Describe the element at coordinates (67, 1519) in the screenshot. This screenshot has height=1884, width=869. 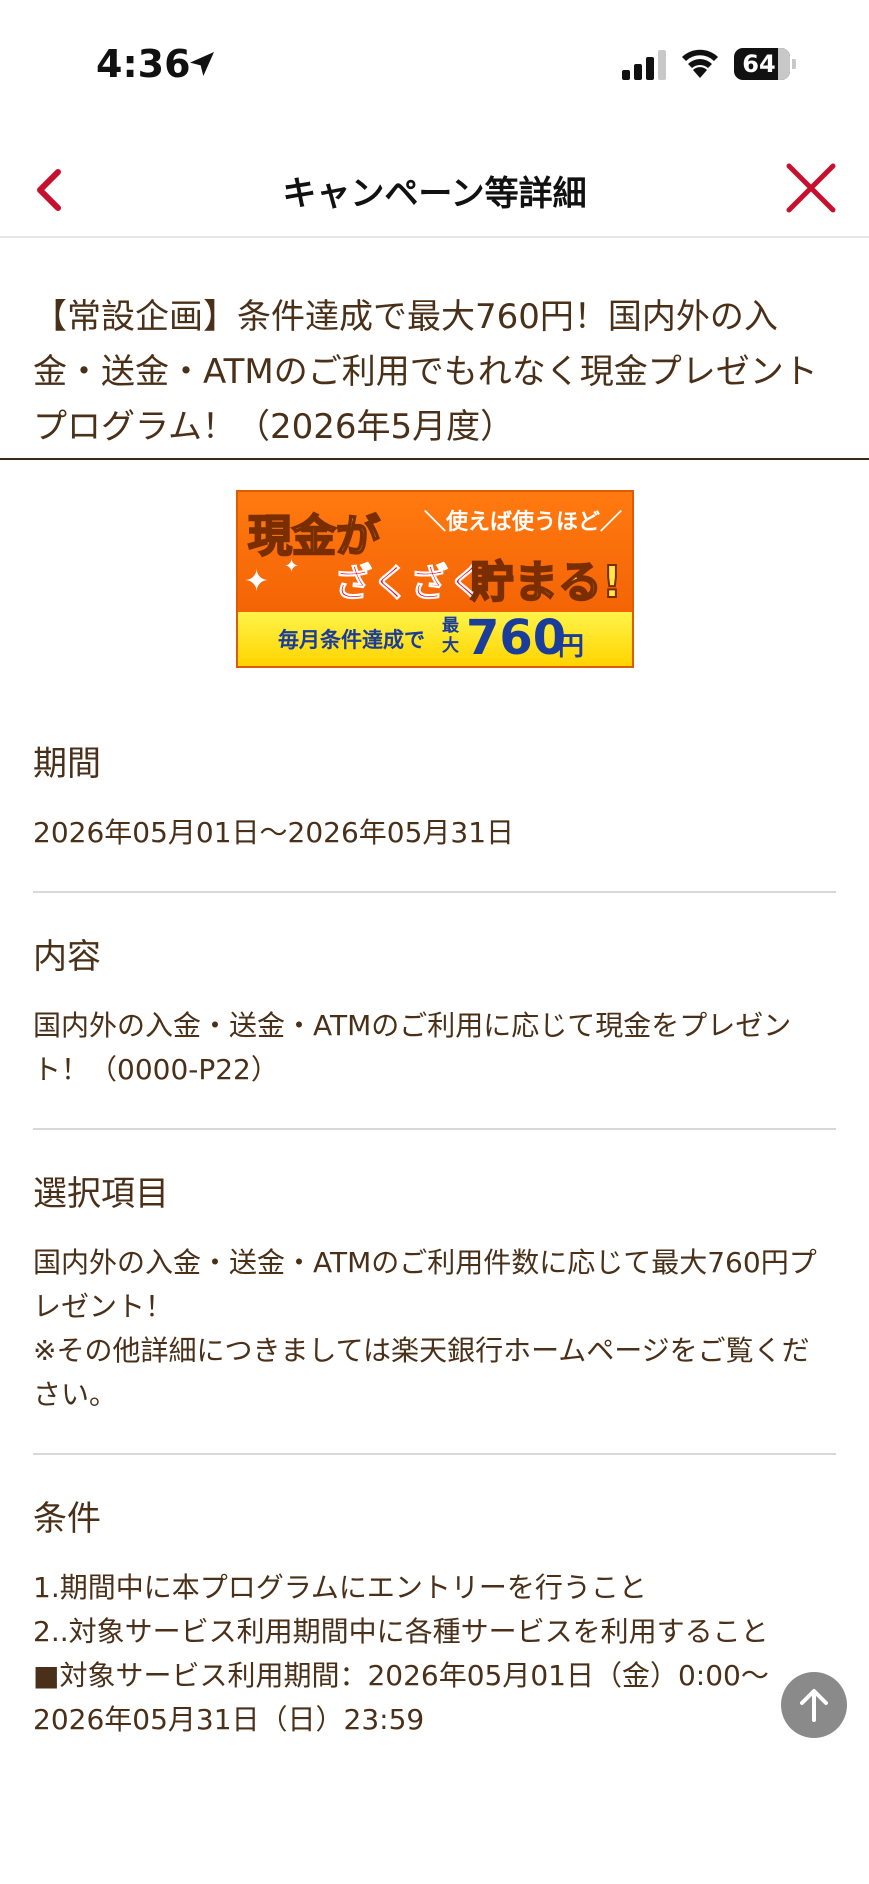
I see `section-heading: 条件` at that location.